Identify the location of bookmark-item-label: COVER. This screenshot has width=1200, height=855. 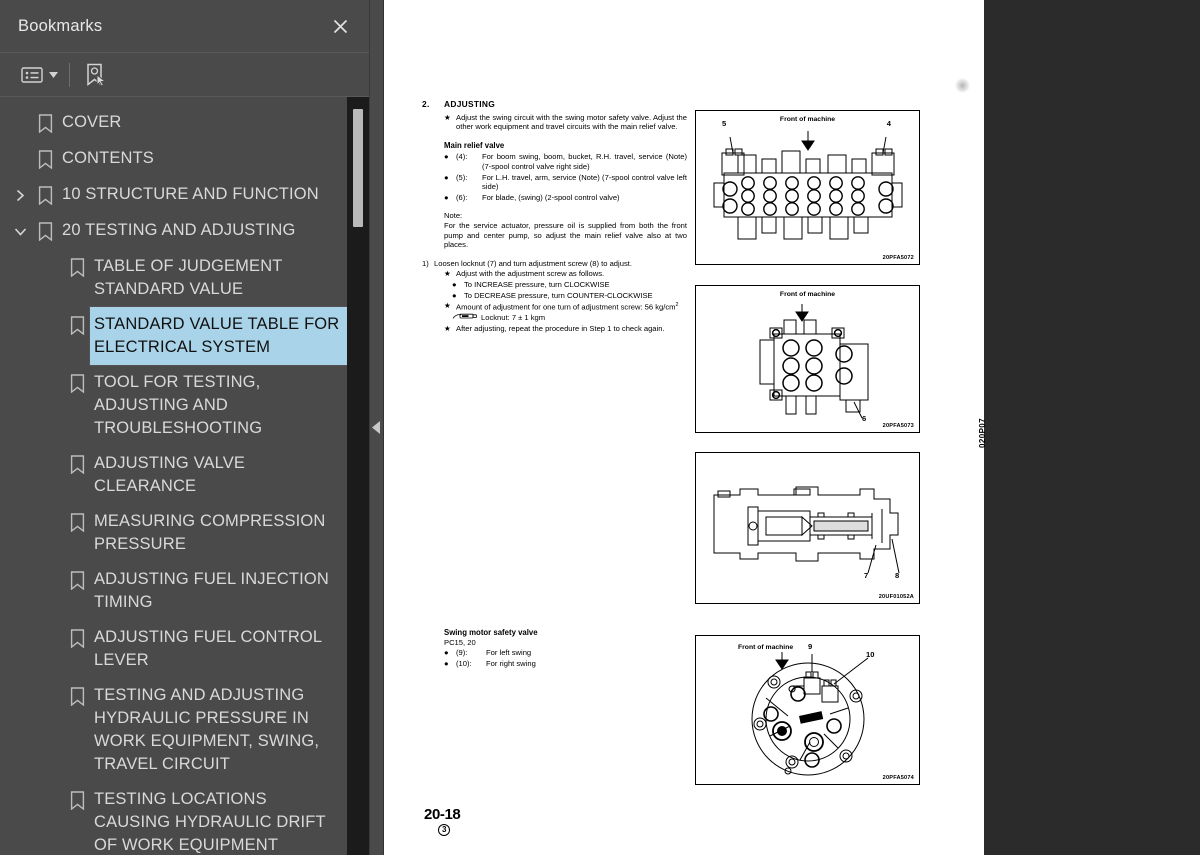
(92, 122).